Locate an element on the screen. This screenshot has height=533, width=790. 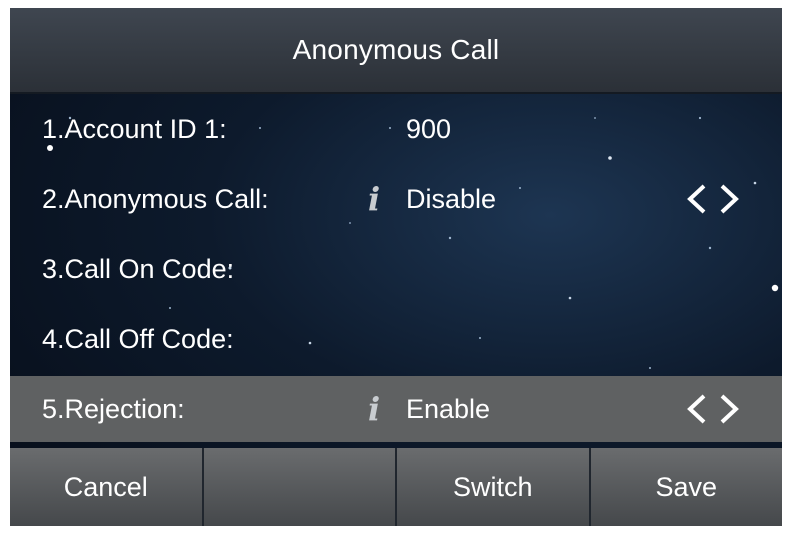
save-button: Save is located at coordinates (686, 487).